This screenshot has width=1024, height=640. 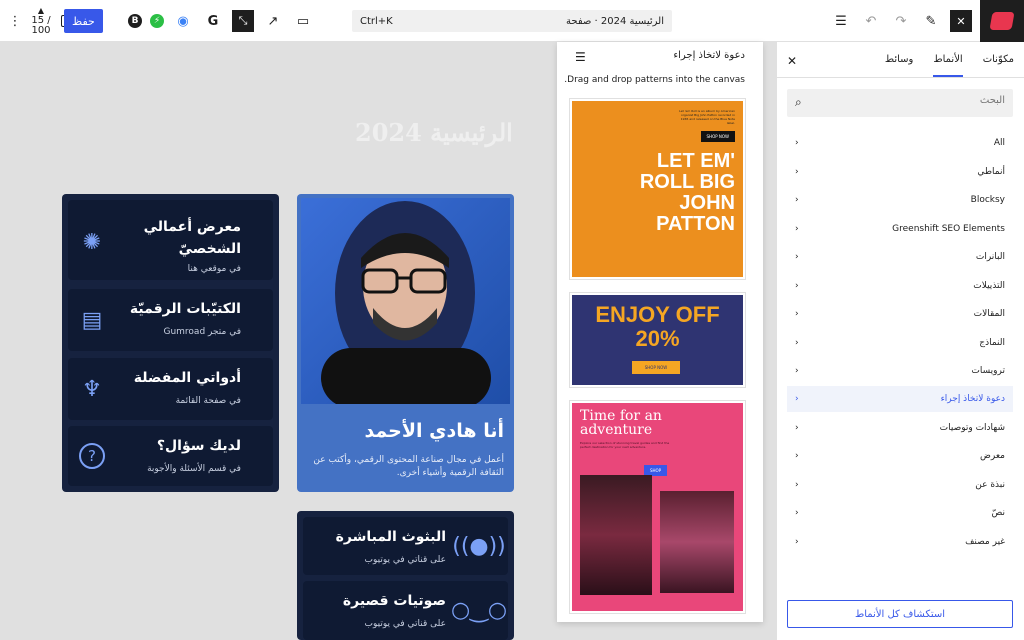 I want to click on external-link-icon: ↗, so click(x=273, y=21).